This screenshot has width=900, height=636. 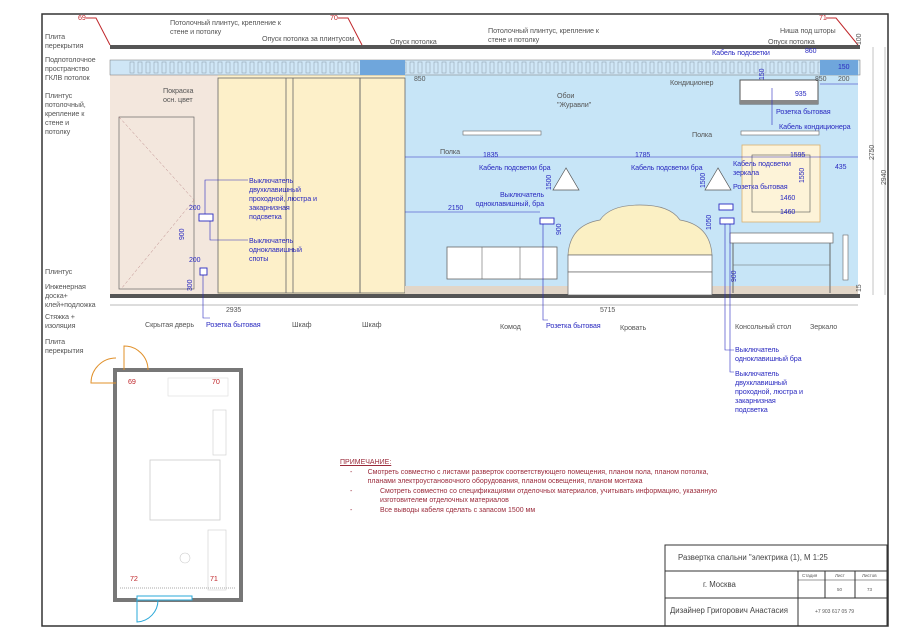 I want to click on label-wardrobe-2: Шкаф, so click(x=372, y=324).